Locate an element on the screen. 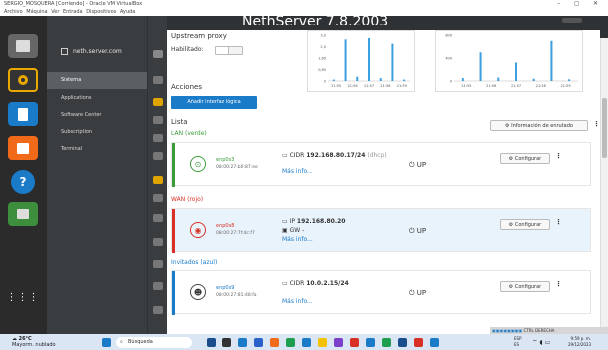  help-icon: ? is located at coordinates (23, 182).